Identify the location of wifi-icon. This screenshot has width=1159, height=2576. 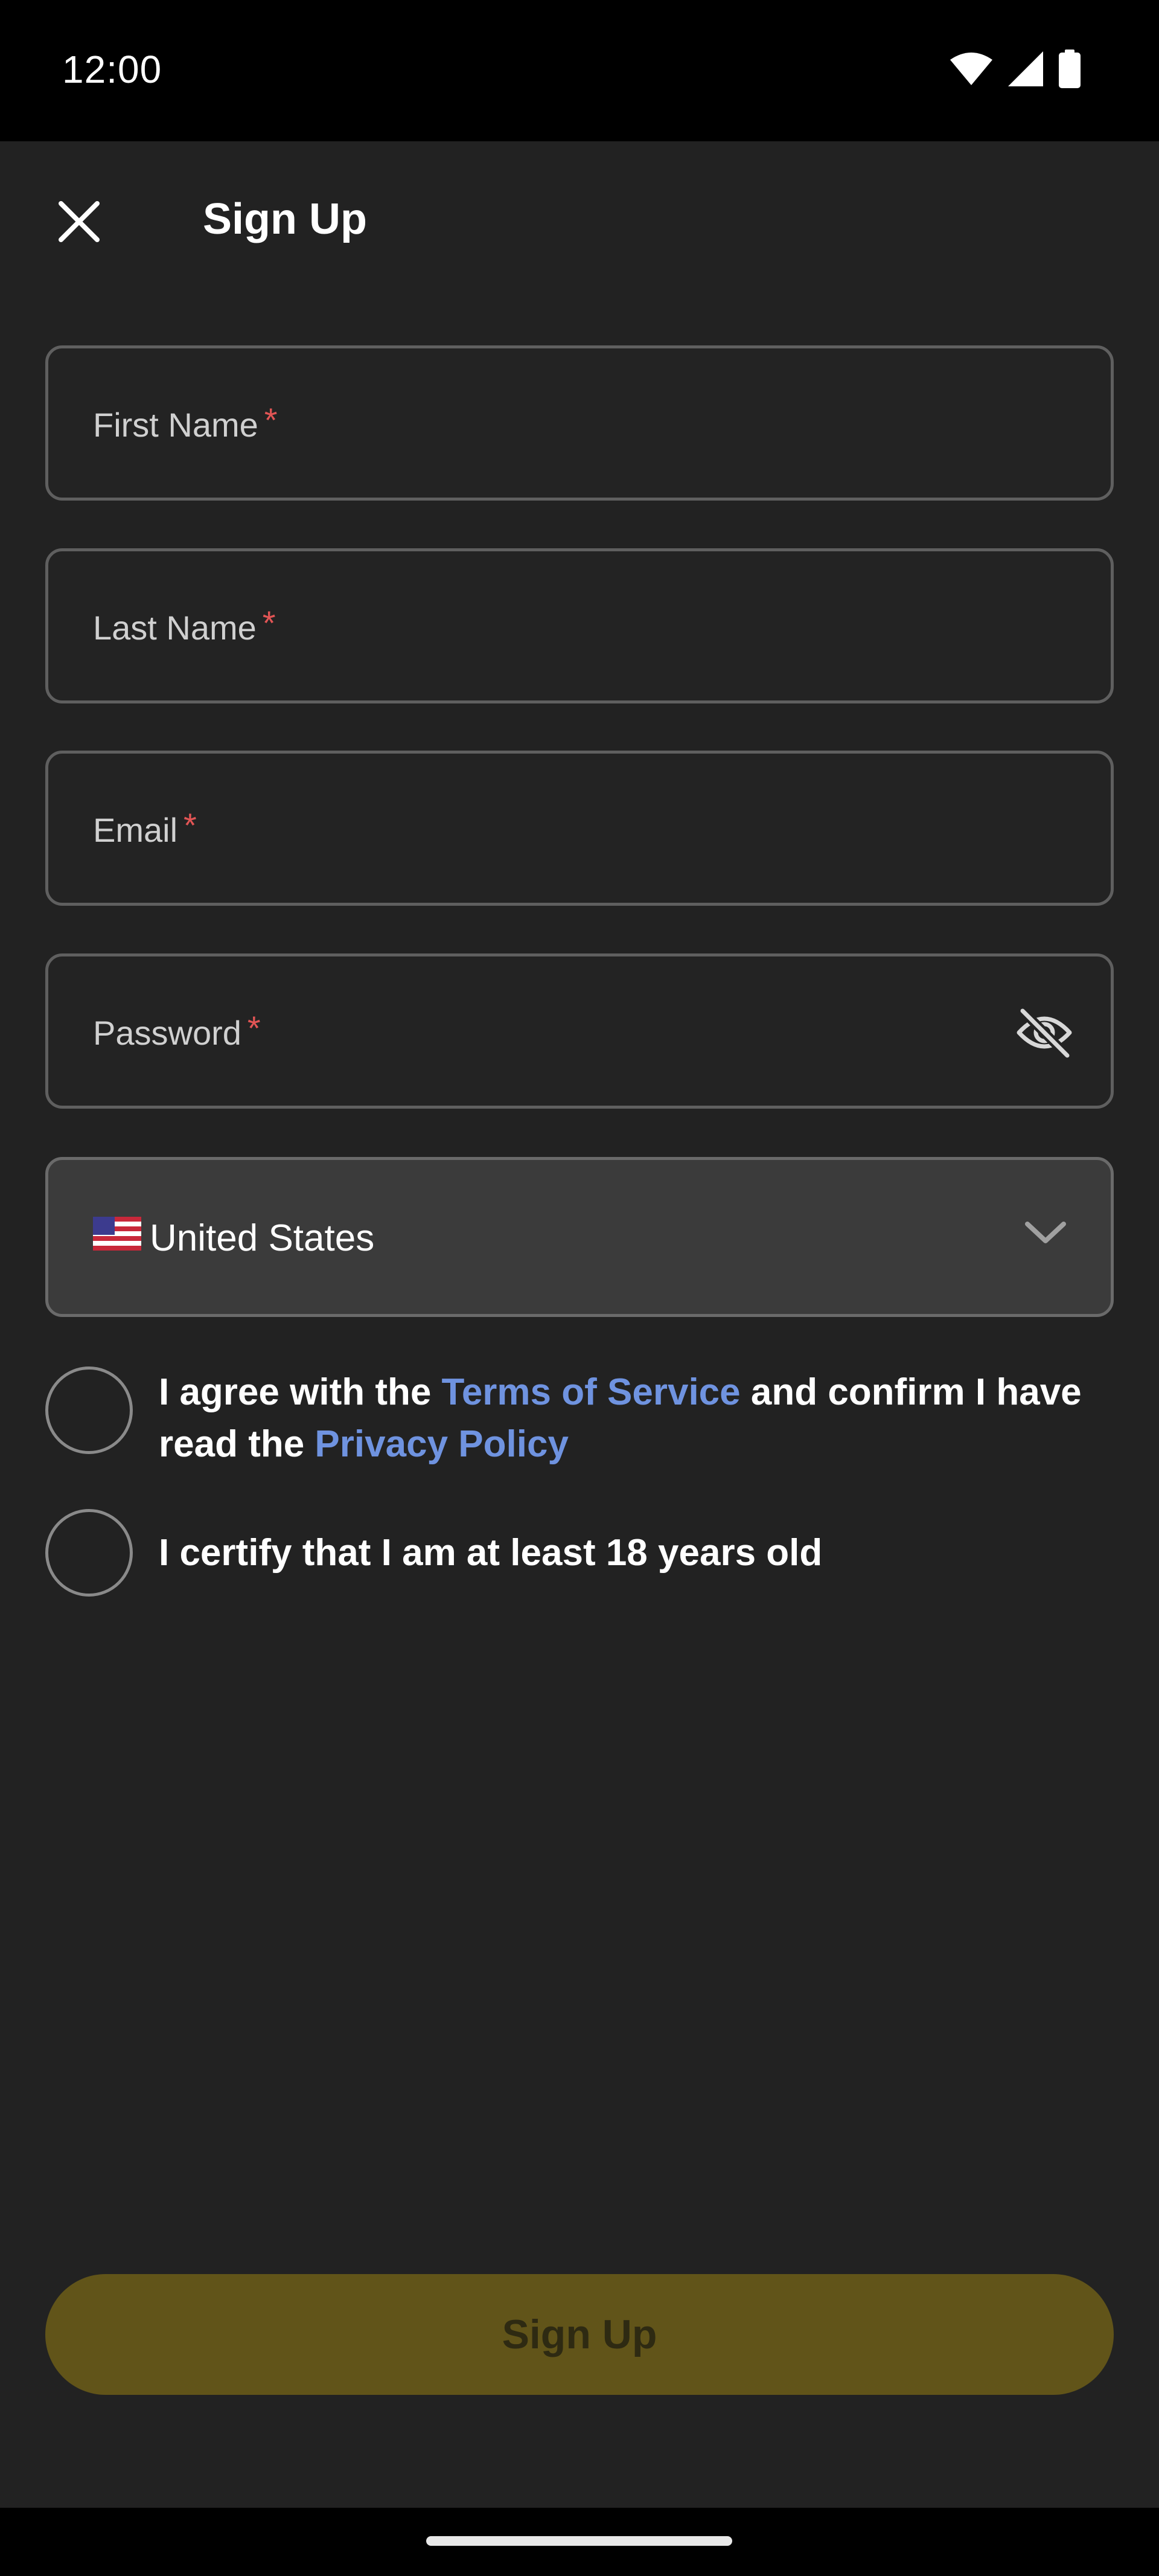
(971, 70).